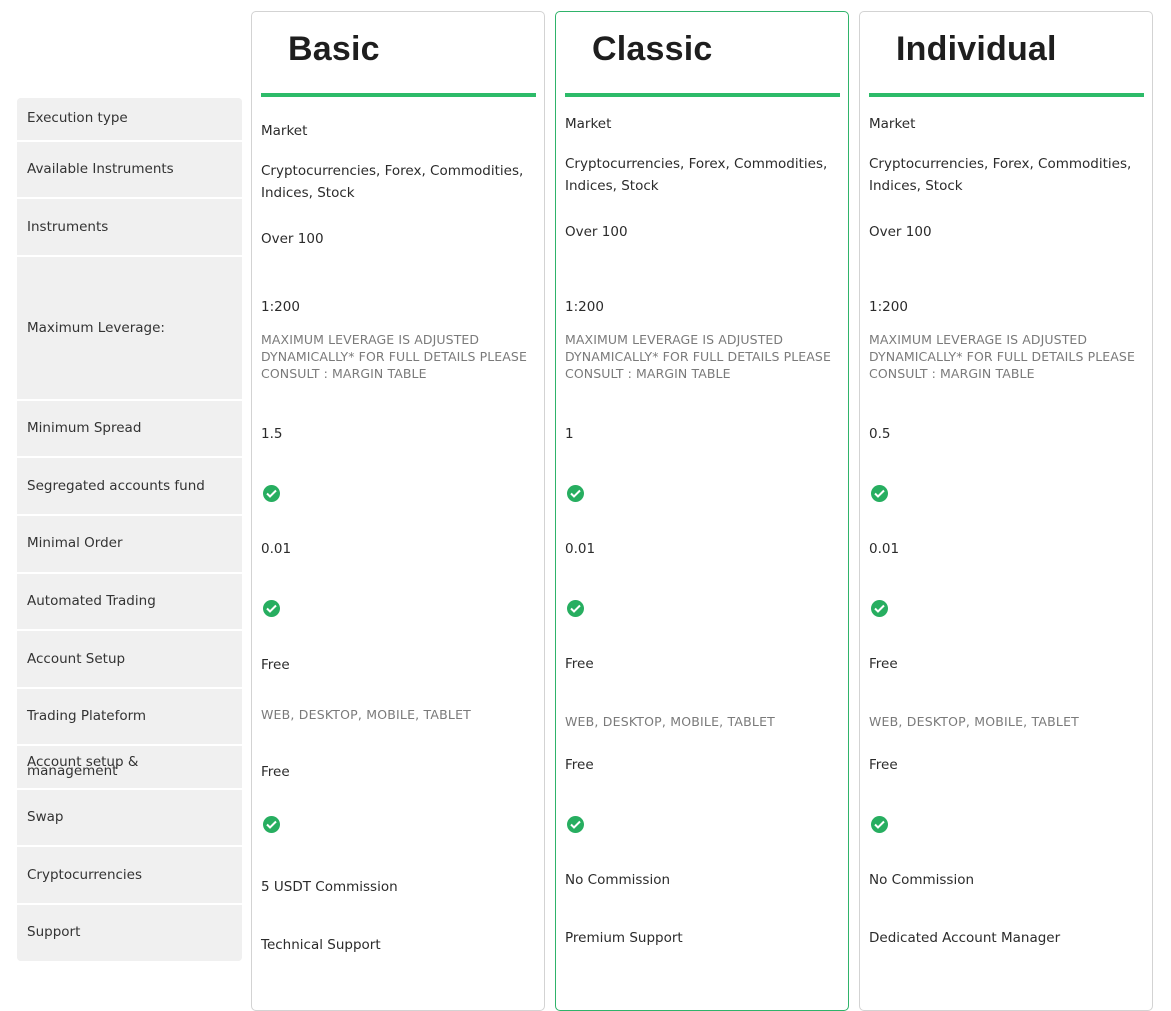 Image resolution: width=1171 pixels, height=1011 pixels. Describe the element at coordinates (129, 660) in the screenshot. I see `feature-row-account-setup: Account Setup` at that location.